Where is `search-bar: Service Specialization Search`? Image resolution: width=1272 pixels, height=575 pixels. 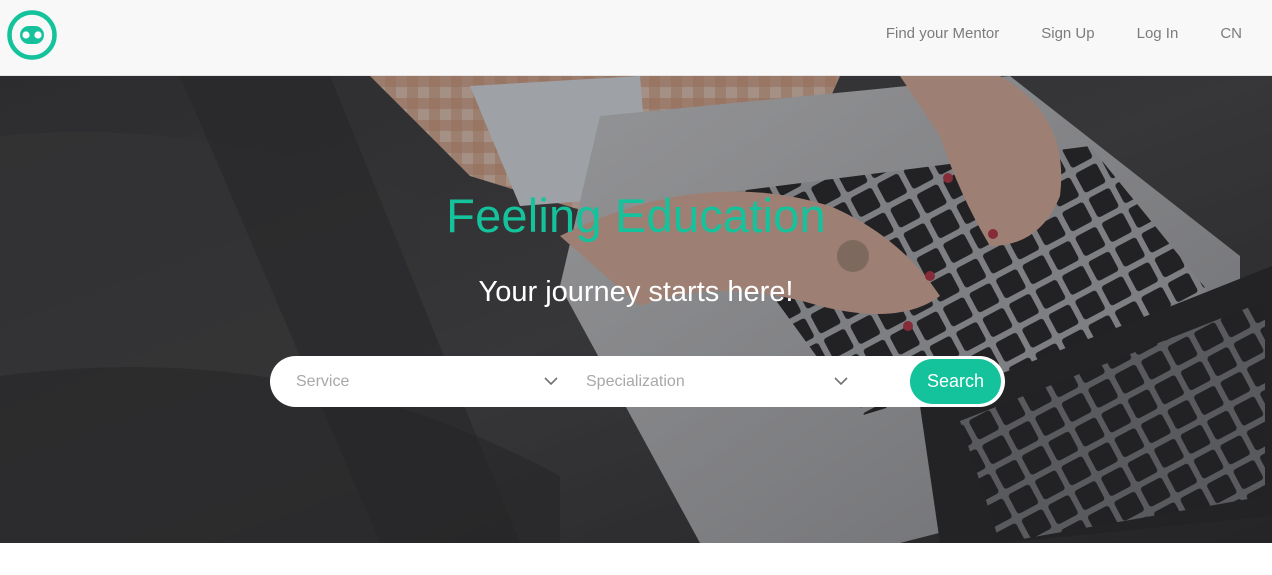
search-bar: Service Specialization Search is located at coordinates (637, 381).